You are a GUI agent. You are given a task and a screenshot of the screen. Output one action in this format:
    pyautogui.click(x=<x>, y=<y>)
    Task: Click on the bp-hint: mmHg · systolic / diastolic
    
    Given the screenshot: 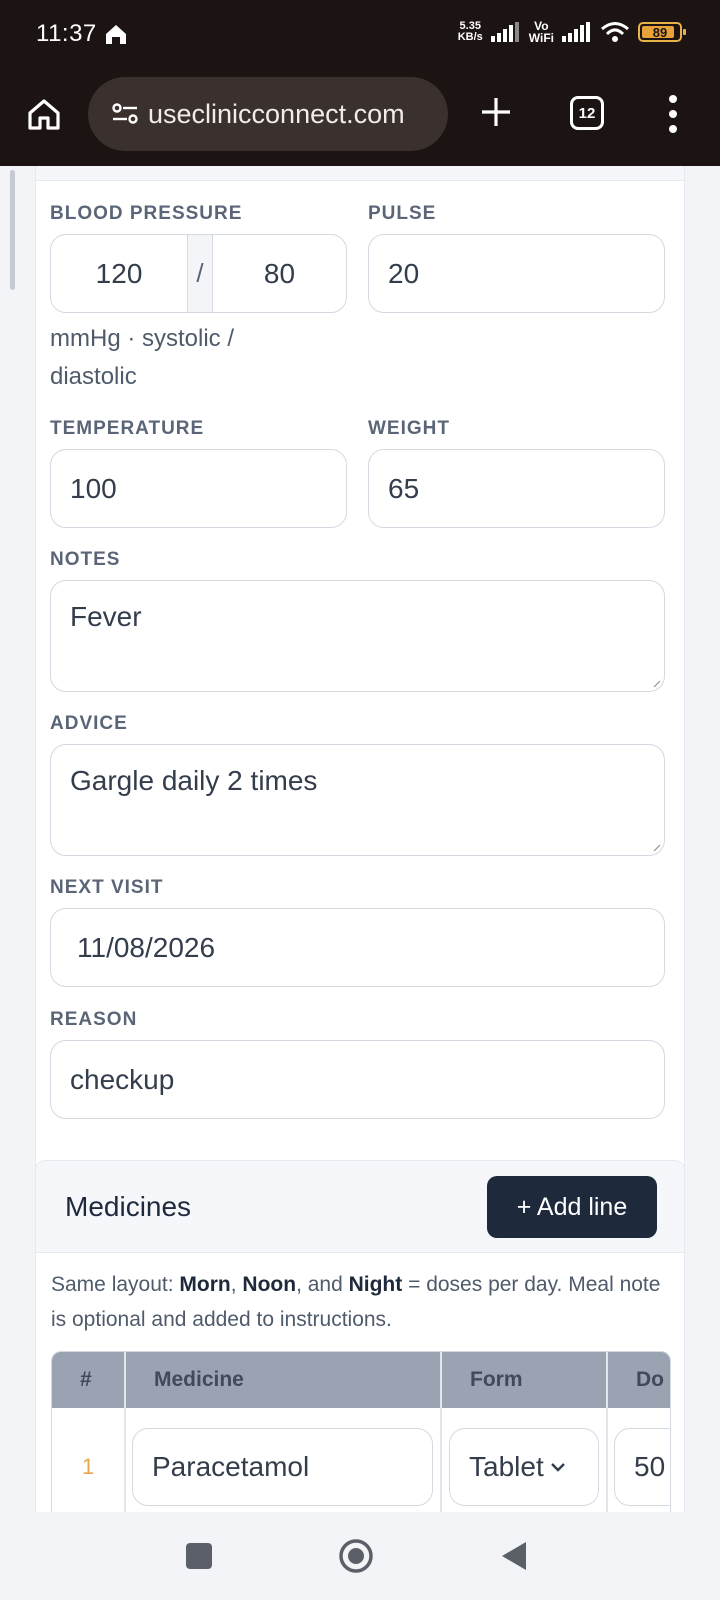 What is the action you would take?
    pyautogui.click(x=142, y=357)
    